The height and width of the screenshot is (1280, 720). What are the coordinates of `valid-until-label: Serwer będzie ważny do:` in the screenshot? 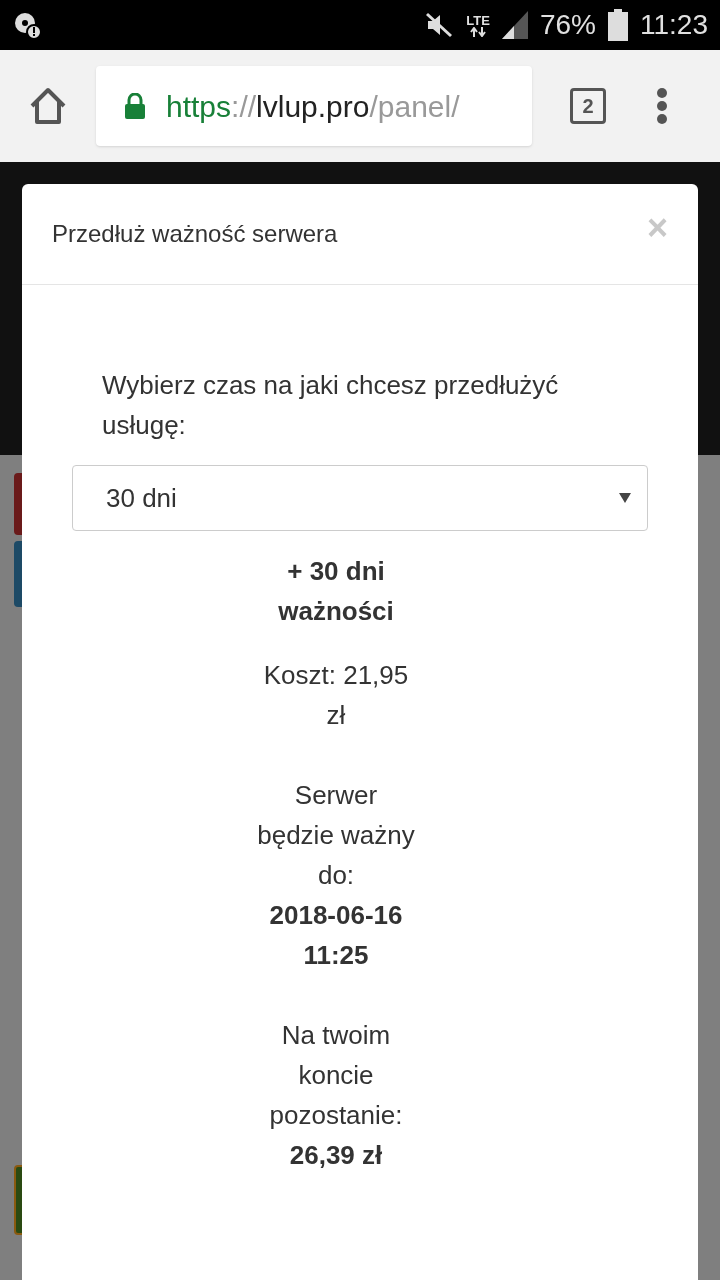 It's located at (336, 835).